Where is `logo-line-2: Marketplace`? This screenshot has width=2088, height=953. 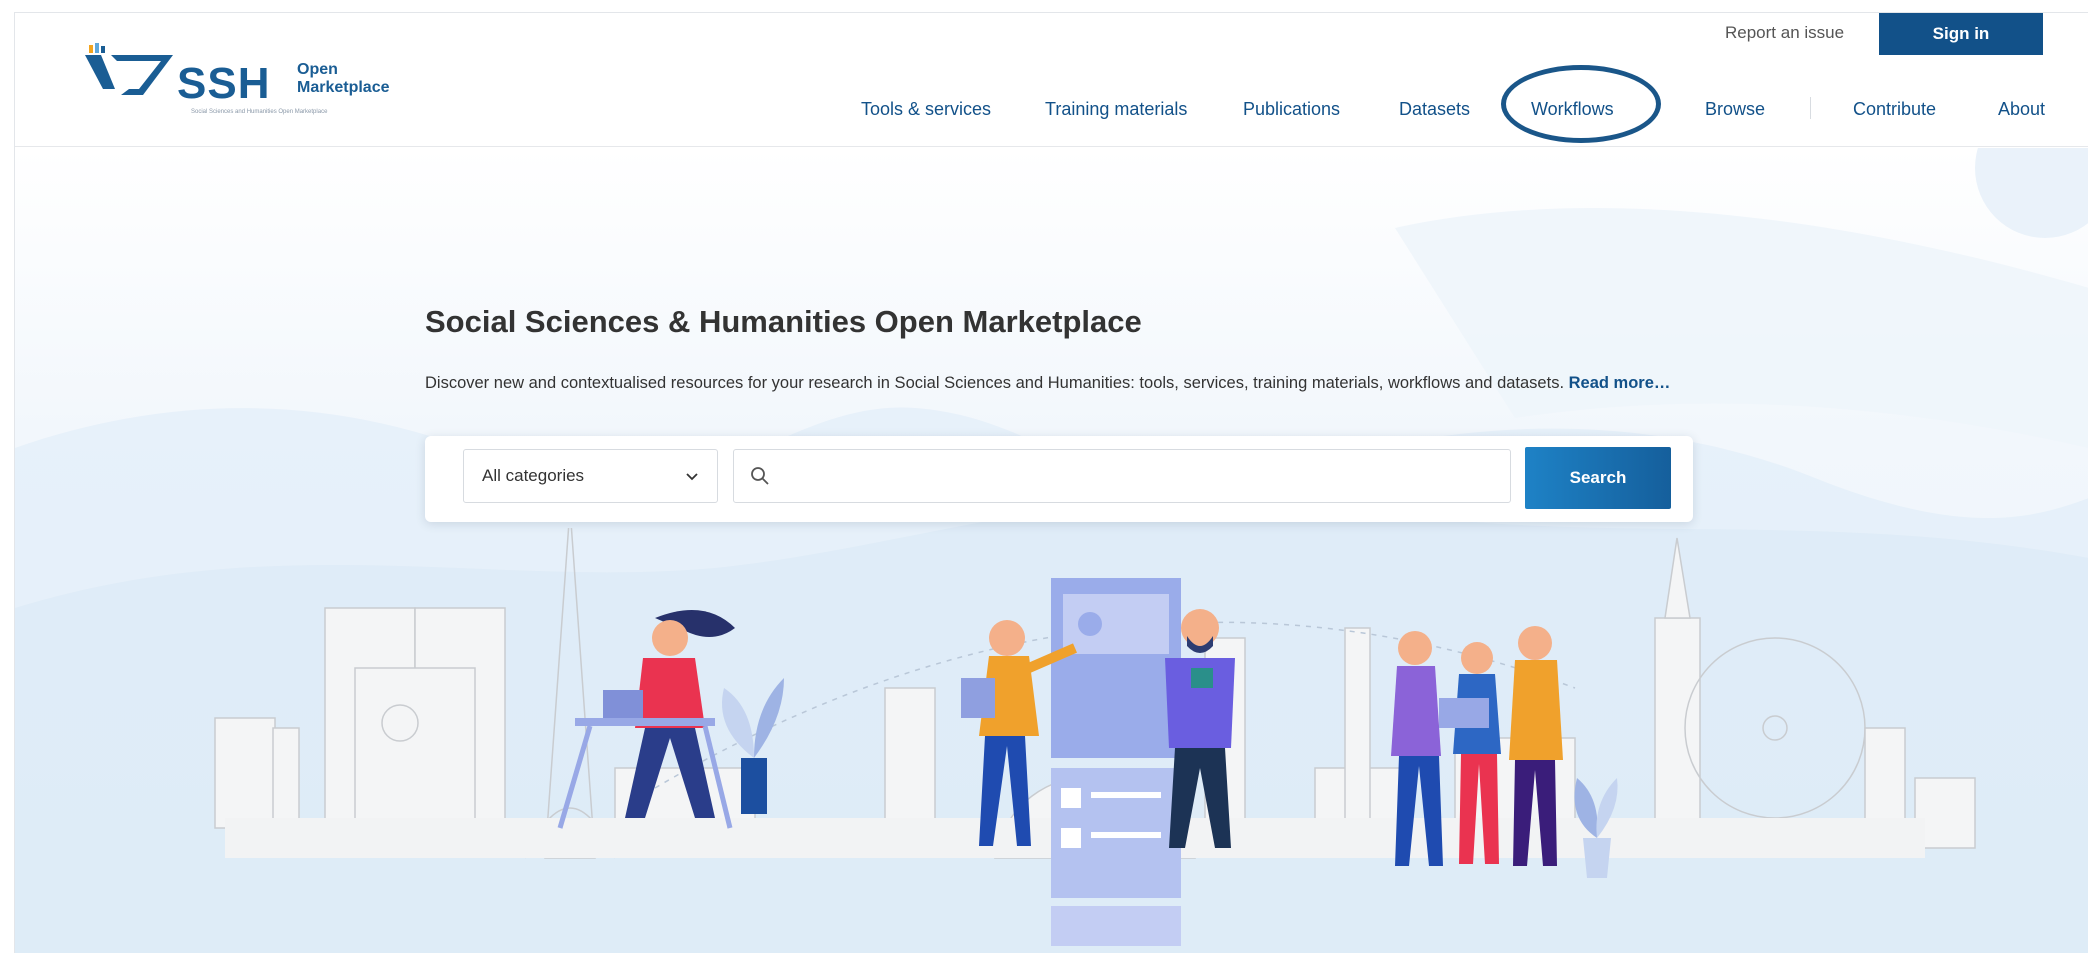
logo-line-2: Marketplace is located at coordinates (343, 87).